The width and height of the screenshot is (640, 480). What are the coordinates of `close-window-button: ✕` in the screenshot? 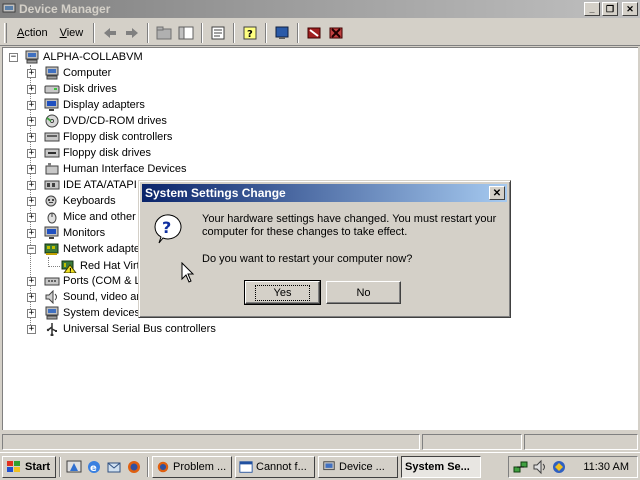 It's located at (630, 9).